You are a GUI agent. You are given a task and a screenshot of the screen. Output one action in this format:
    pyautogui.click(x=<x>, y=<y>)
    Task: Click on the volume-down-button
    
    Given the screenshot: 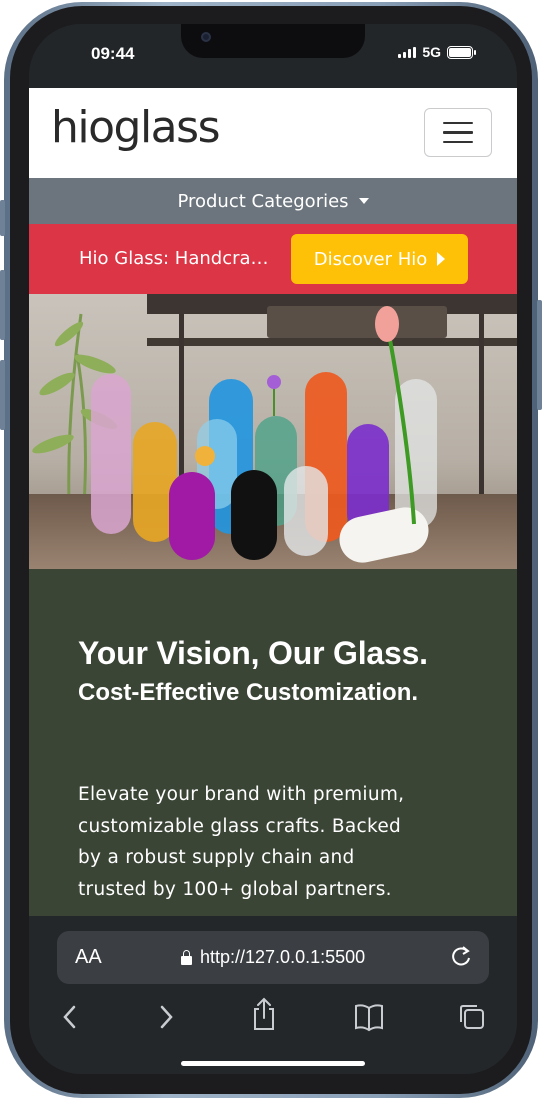 What is the action you would take?
    pyautogui.click(x=2, y=395)
    